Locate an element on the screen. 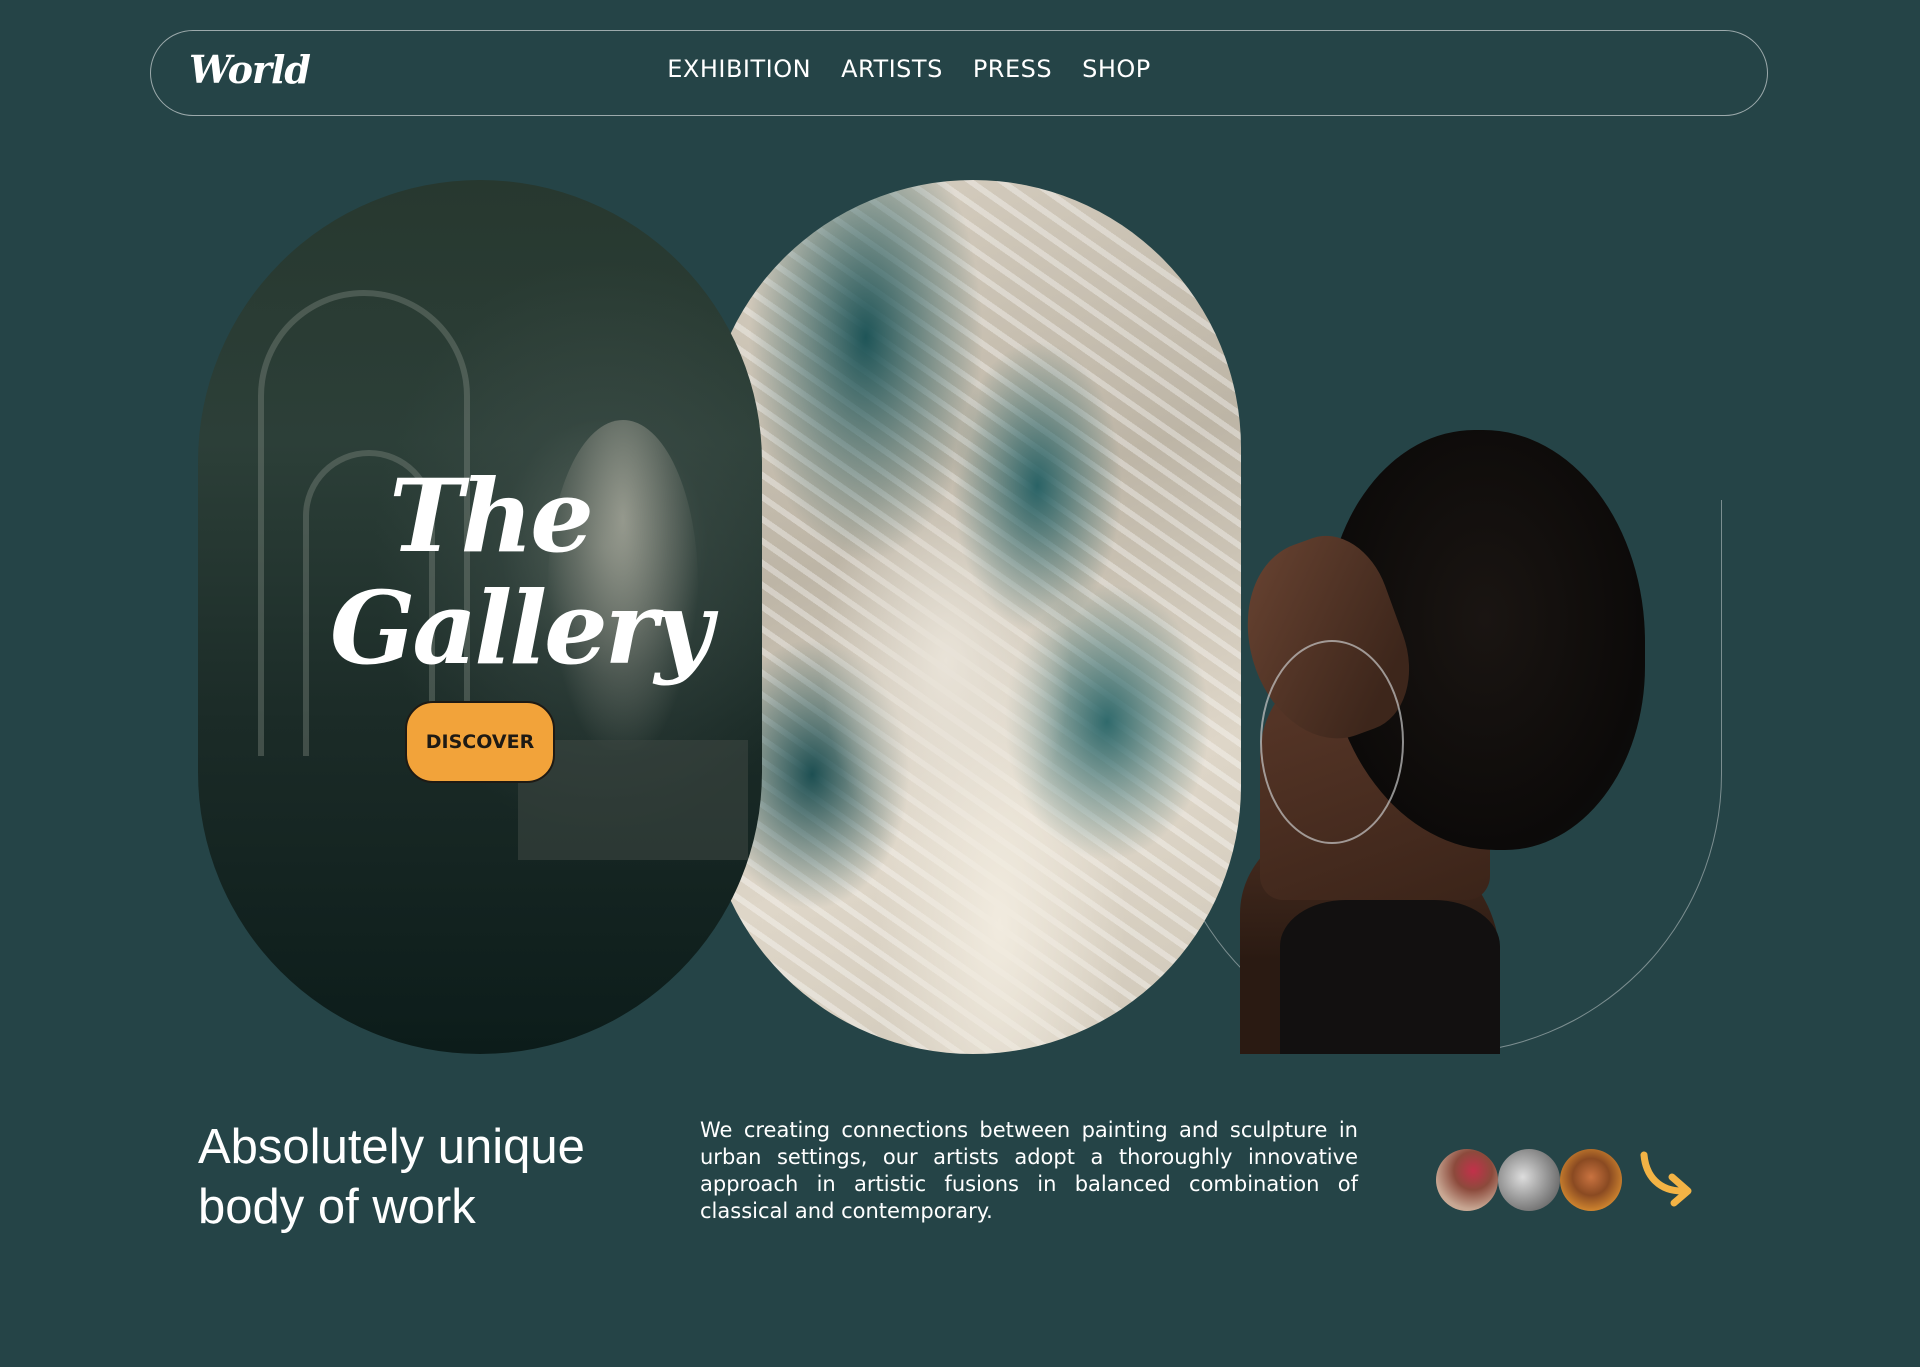 Image resolution: width=1920 pixels, height=1367 pixels. curved-arrow-icon is located at coordinates (1668, 1179).